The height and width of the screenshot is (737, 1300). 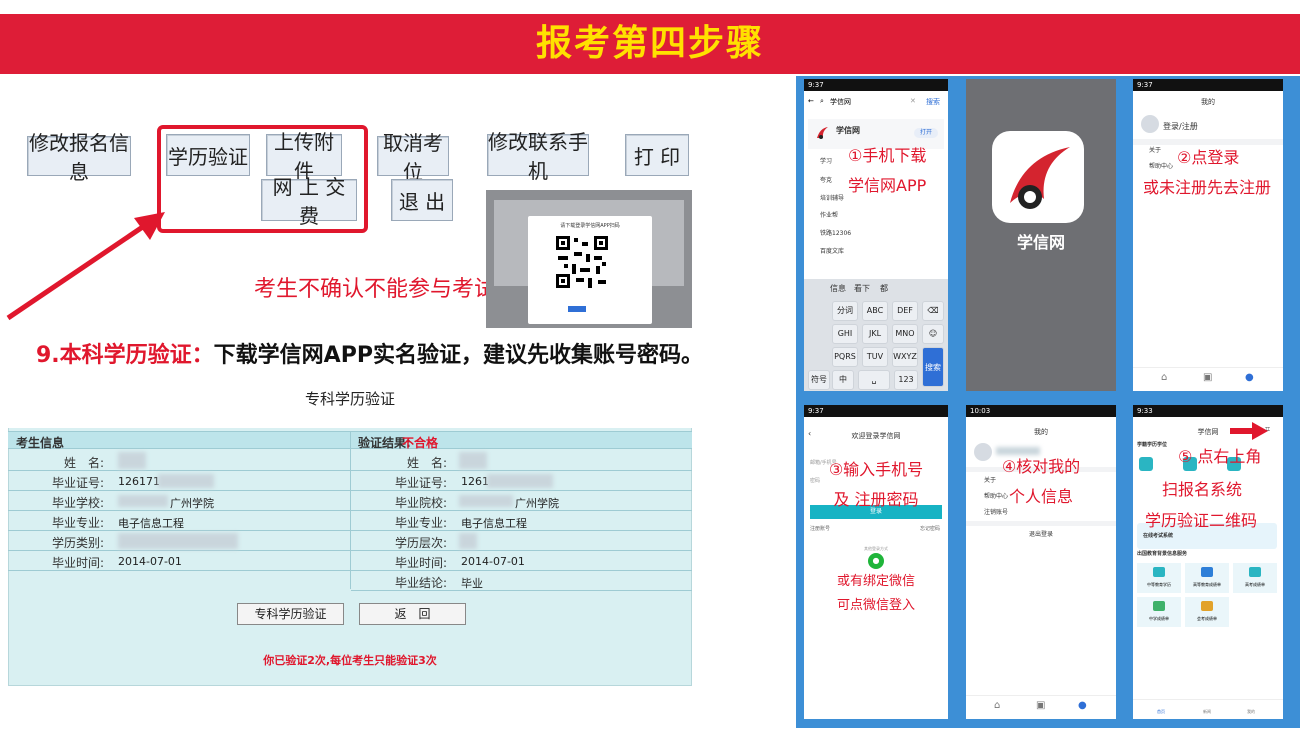 I want to click on table-row: 毕业学校: 广州学院, so click(x=179, y=501).